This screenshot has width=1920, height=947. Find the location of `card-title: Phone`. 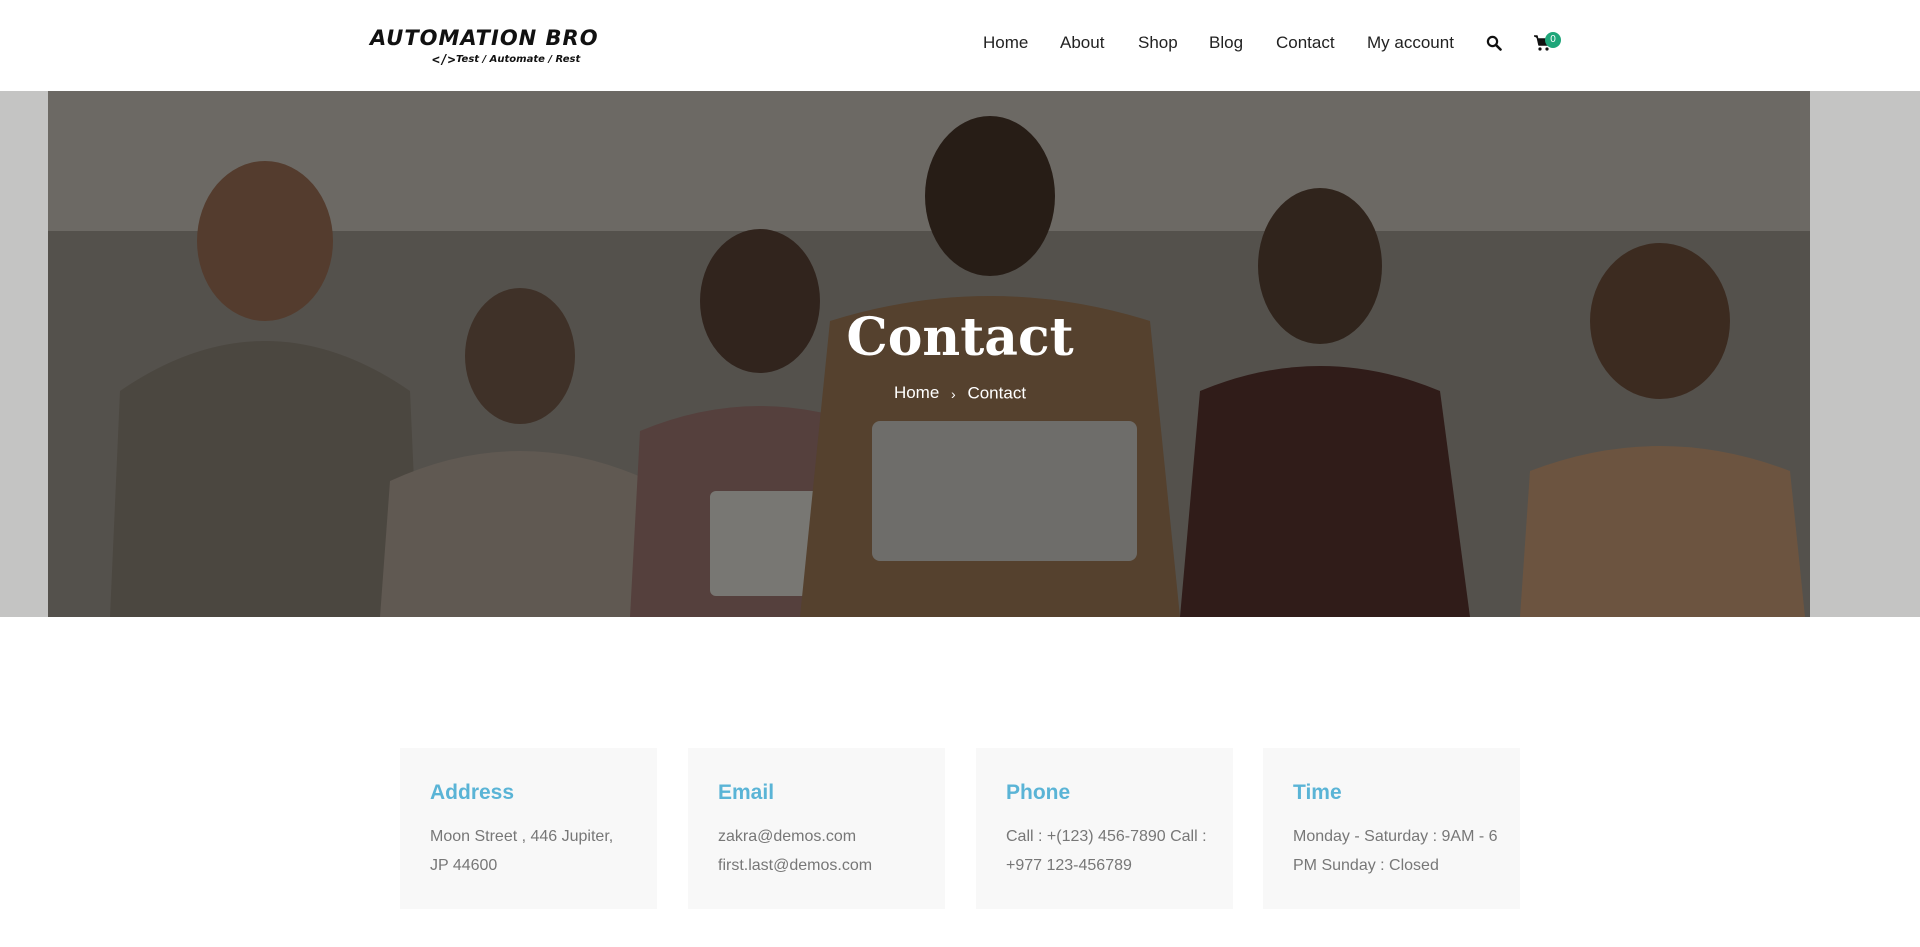

card-title: Phone is located at coordinates (1038, 792).